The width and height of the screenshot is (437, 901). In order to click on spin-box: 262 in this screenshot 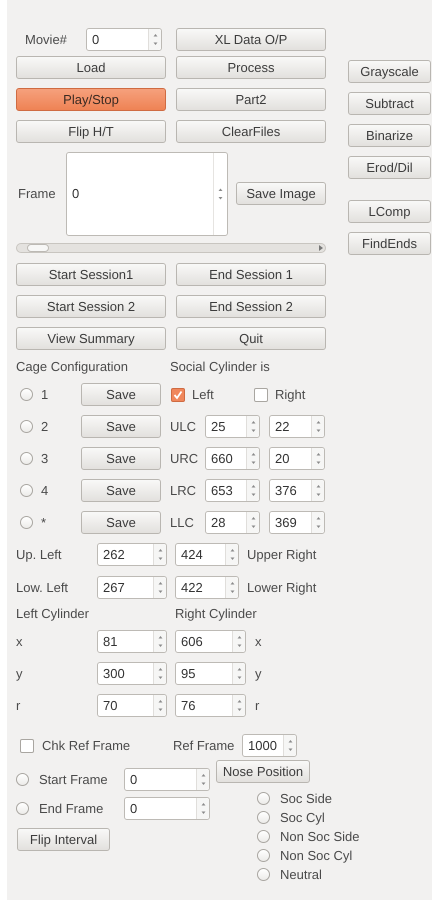, I will do `click(132, 554)`.